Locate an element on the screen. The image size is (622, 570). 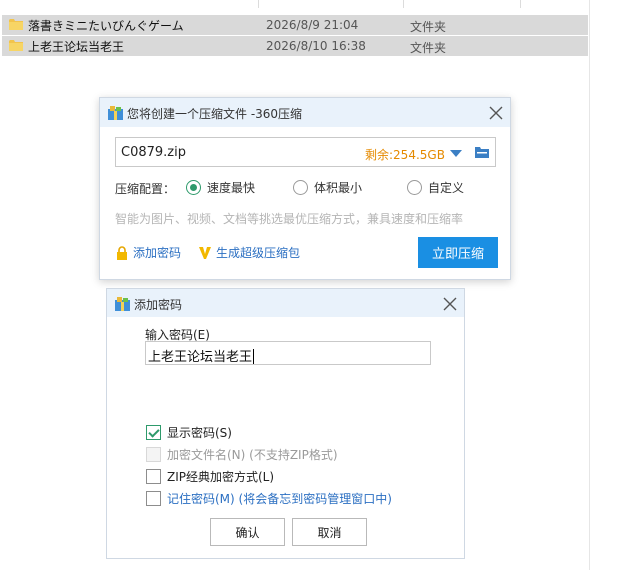
compress-hint-text: 智能为图片、视频、文档等挑选最优压缩方式，兼具速度和压缩率 is located at coordinates (289, 219).